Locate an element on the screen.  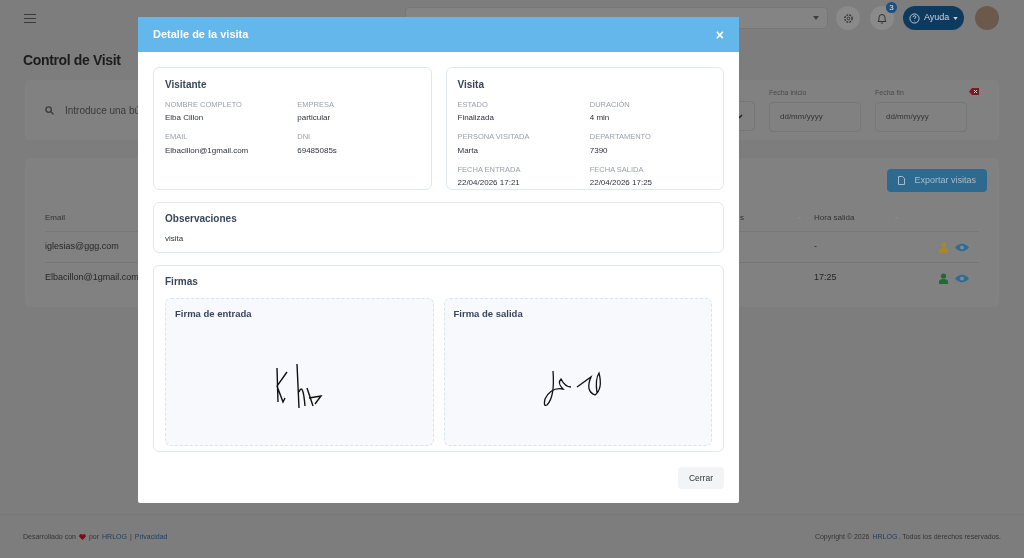
help-icon is located at coordinates (914, 18).